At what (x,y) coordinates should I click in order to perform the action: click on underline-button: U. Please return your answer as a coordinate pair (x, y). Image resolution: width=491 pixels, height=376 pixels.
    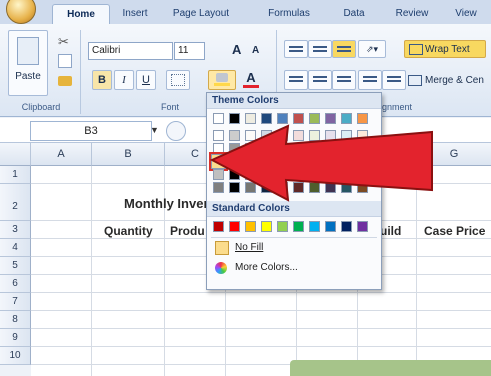
    Looking at the image, I should click on (146, 80).